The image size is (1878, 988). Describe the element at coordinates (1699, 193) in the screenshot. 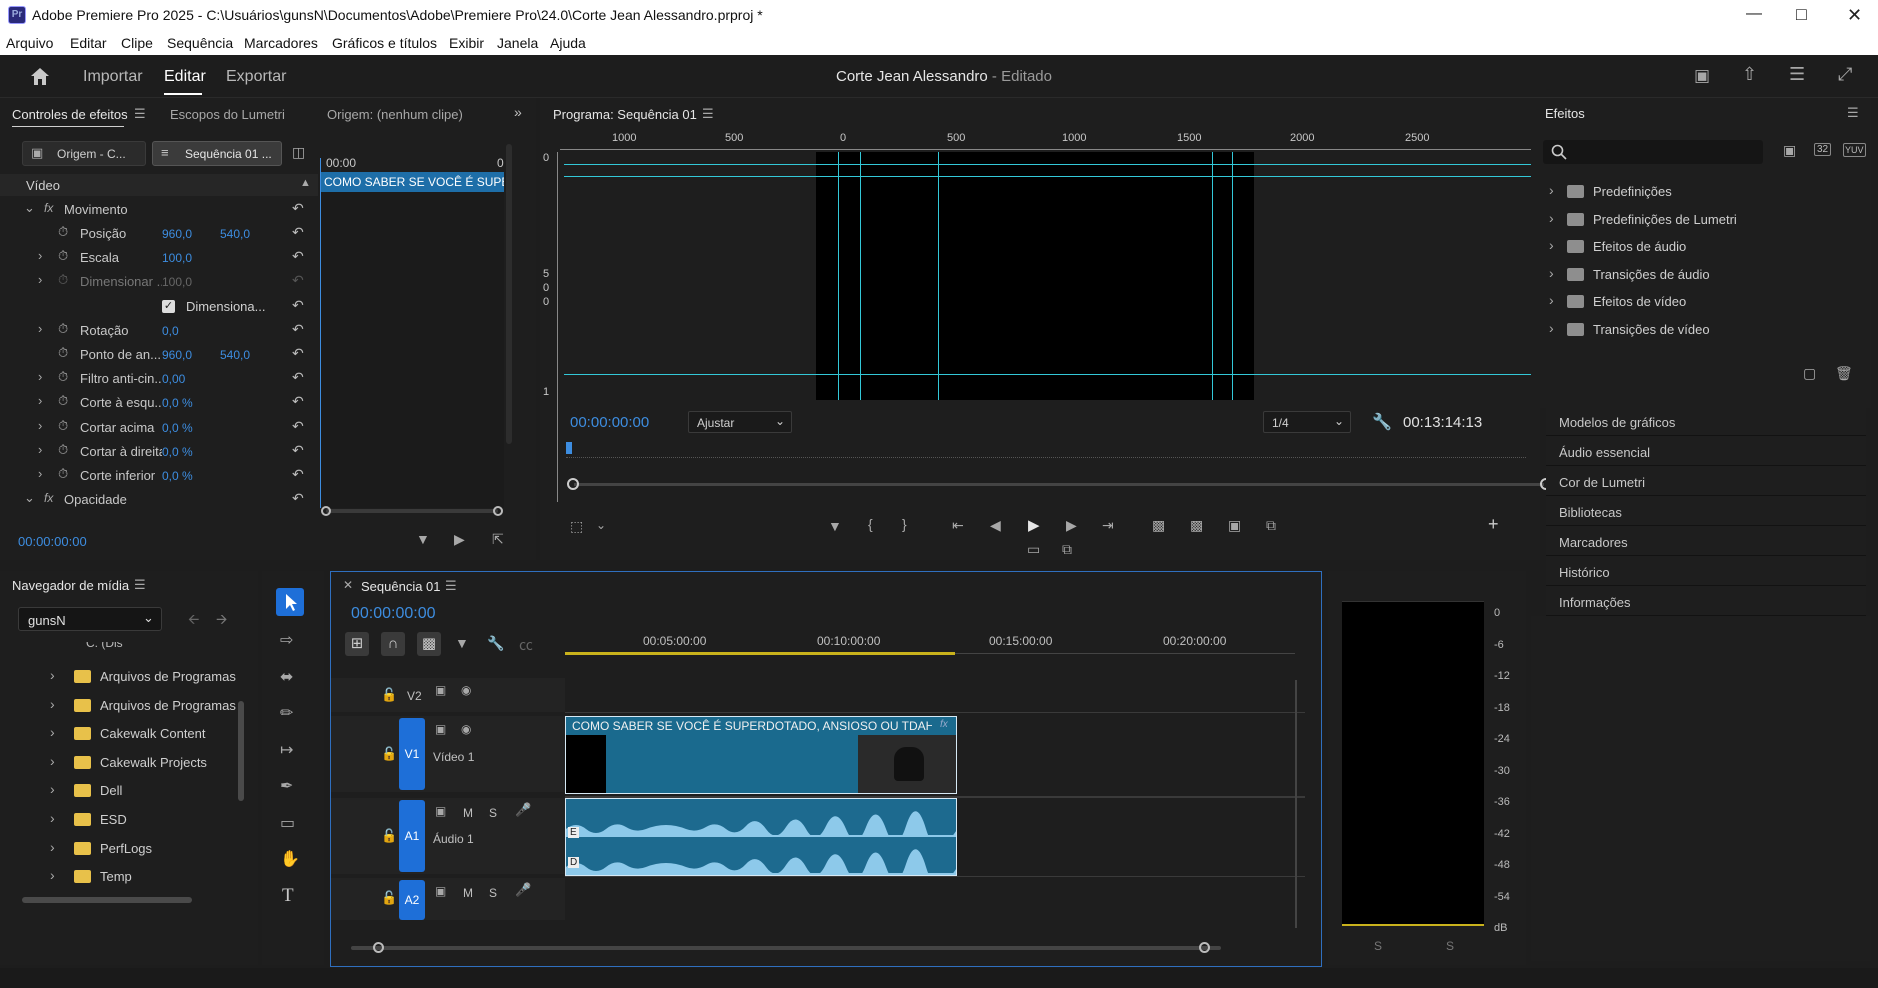

I see `effects-folder-item: › Predefinições` at that location.